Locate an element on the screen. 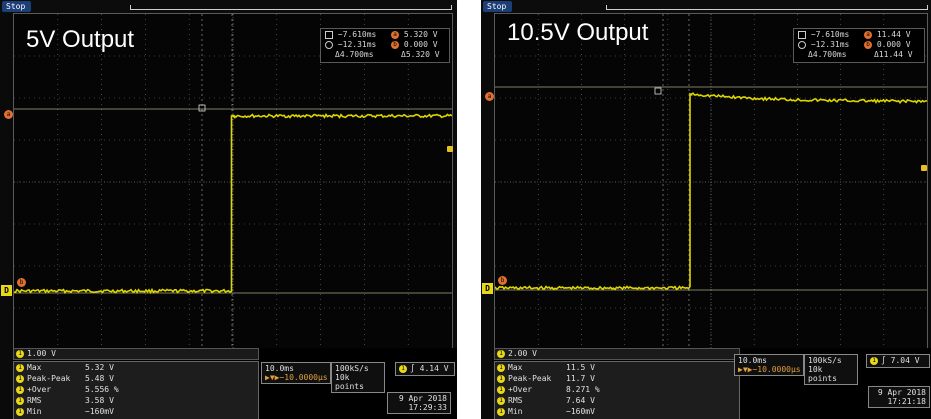  cursor-intersection-icon is located at coordinates (658, 91).